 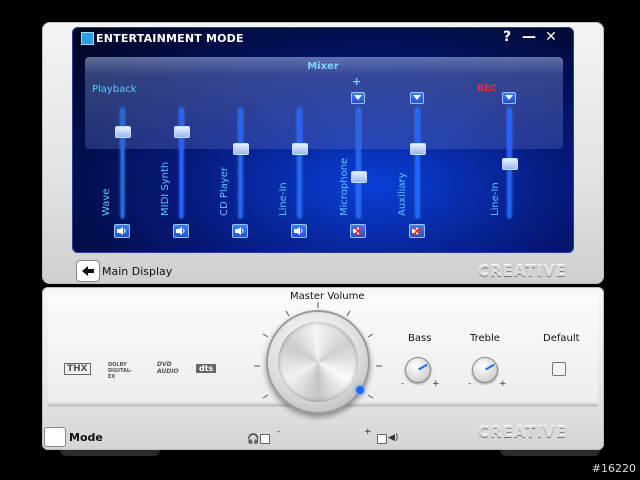 What do you see at coordinates (417, 163) in the screenshot?
I see `auxiliary-slider-track` at bounding box center [417, 163].